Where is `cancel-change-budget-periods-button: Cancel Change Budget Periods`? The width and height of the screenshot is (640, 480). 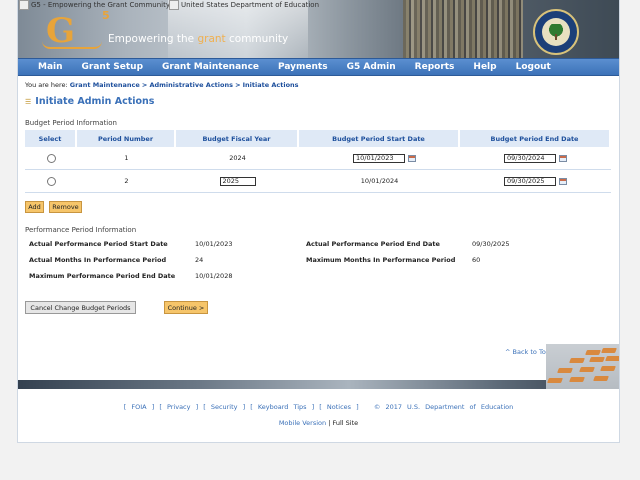 cancel-change-budget-periods-button: Cancel Change Budget Periods is located at coordinates (80, 307).